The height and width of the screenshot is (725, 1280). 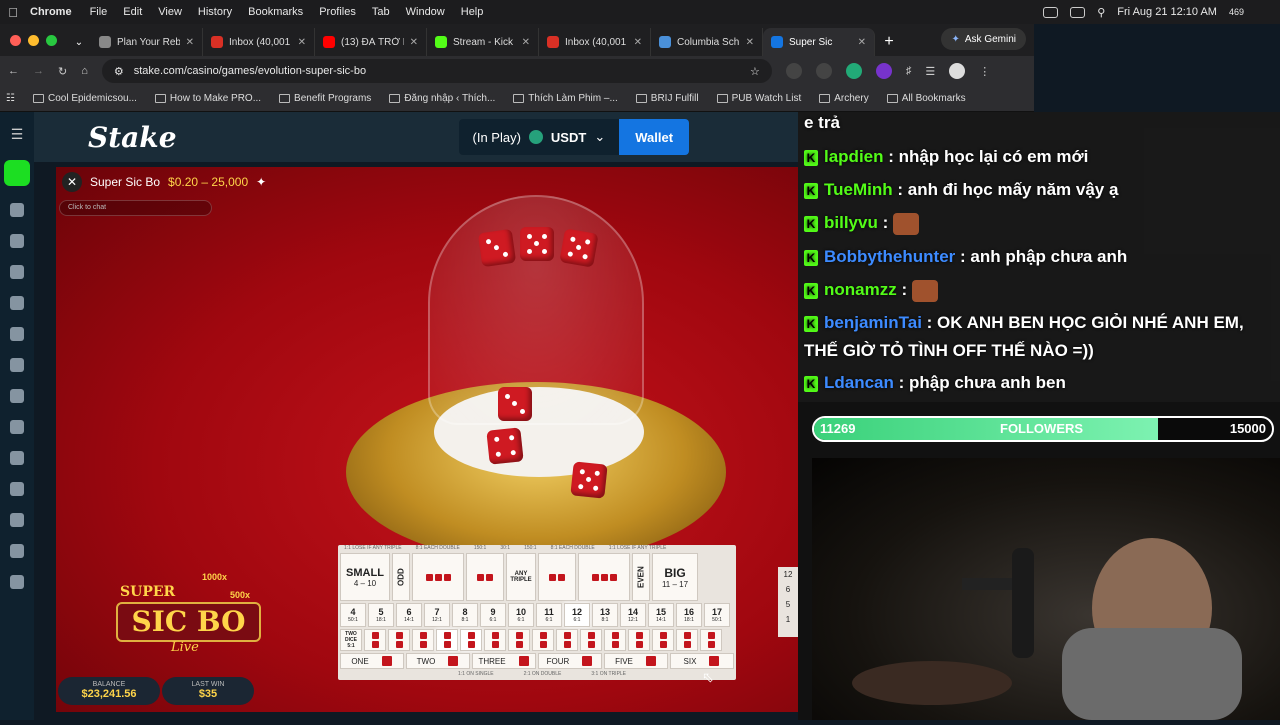 I want to click on home-icon: ⌂, so click(x=84, y=71).